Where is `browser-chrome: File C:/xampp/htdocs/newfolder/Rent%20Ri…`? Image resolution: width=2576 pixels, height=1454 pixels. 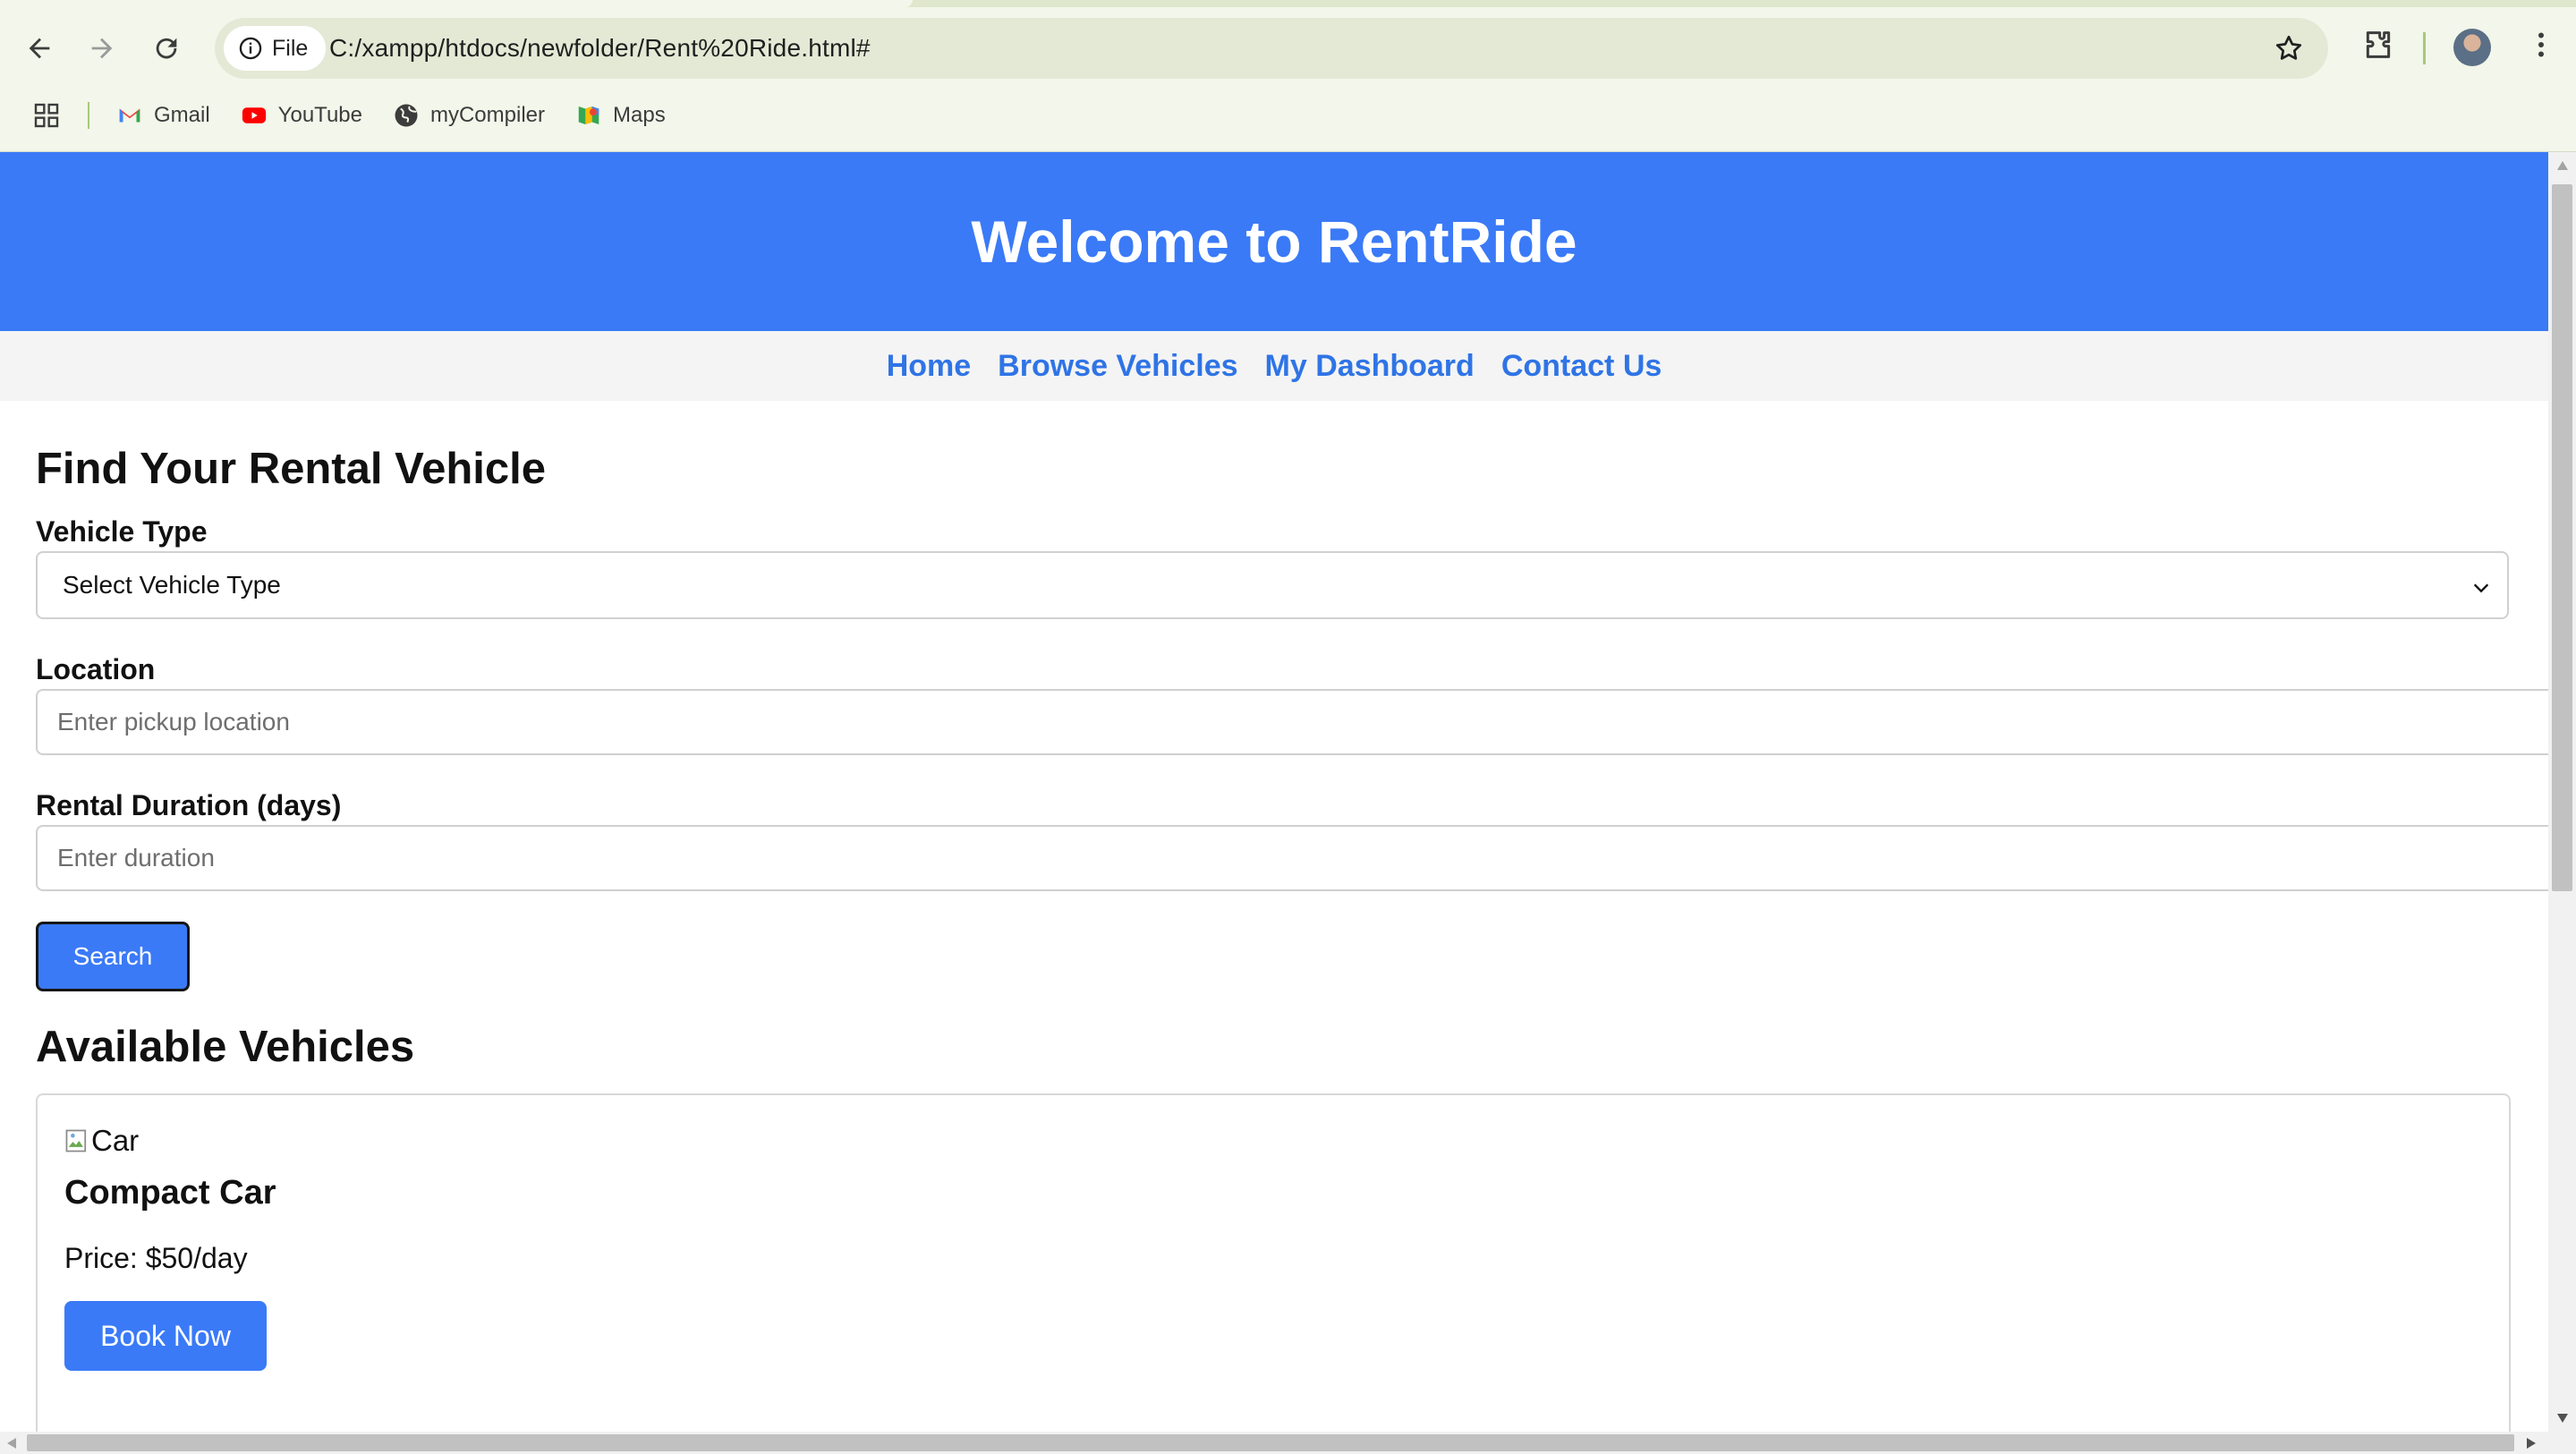
browser-chrome: File C:/xampp/htdocs/newfolder/Rent%20Ri… is located at coordinates (1288, 76).